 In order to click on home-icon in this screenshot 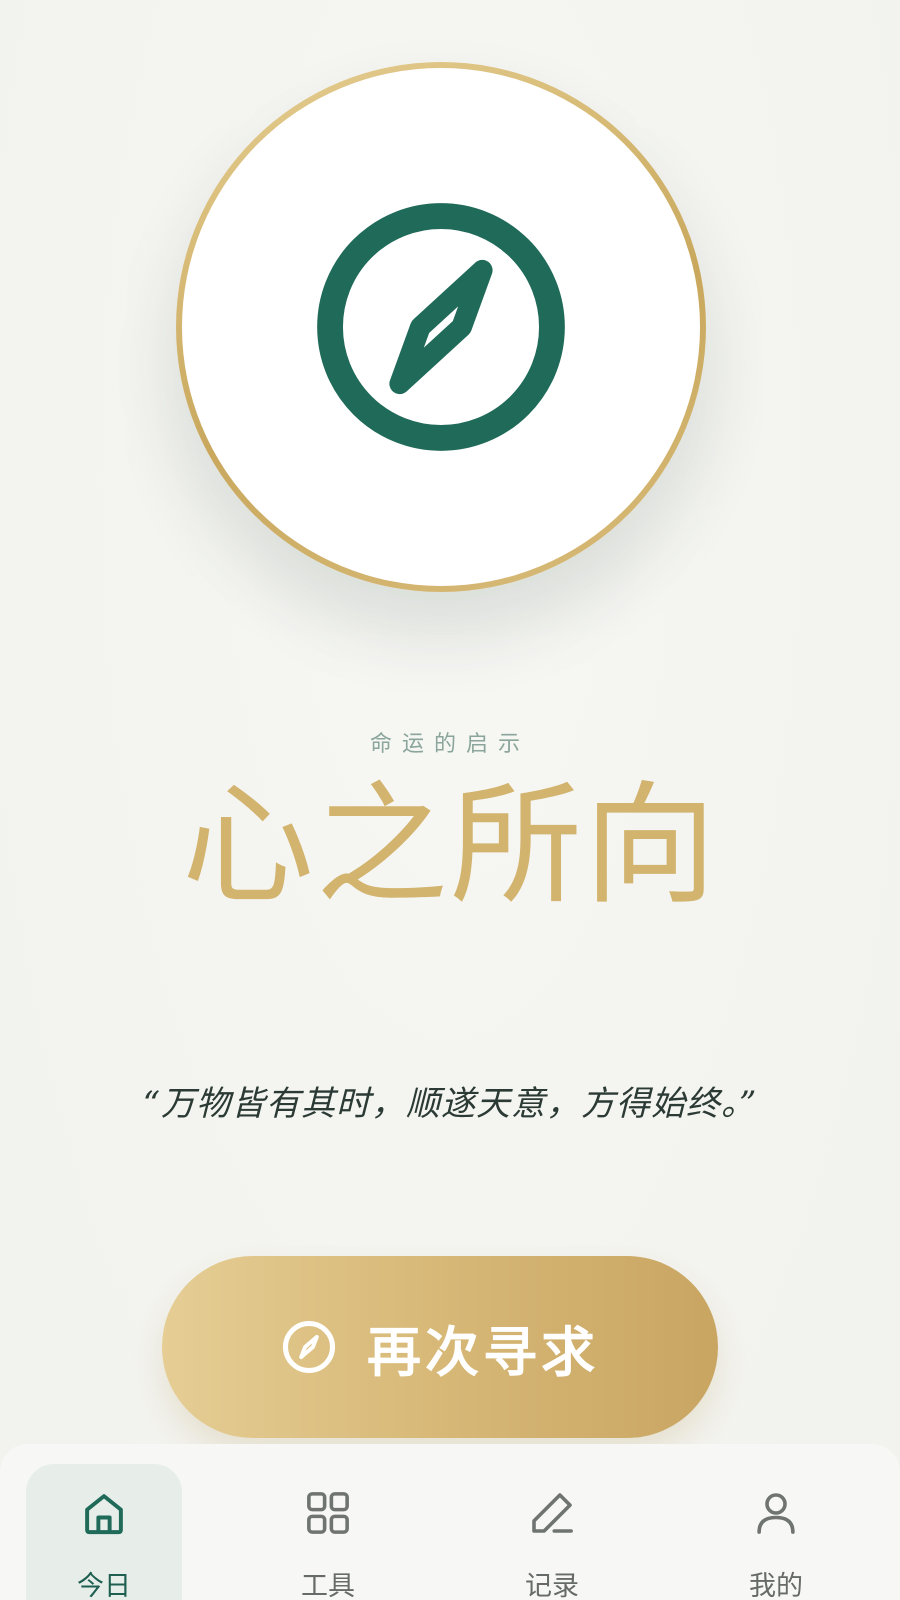, I will do `click(104, 1514)`.